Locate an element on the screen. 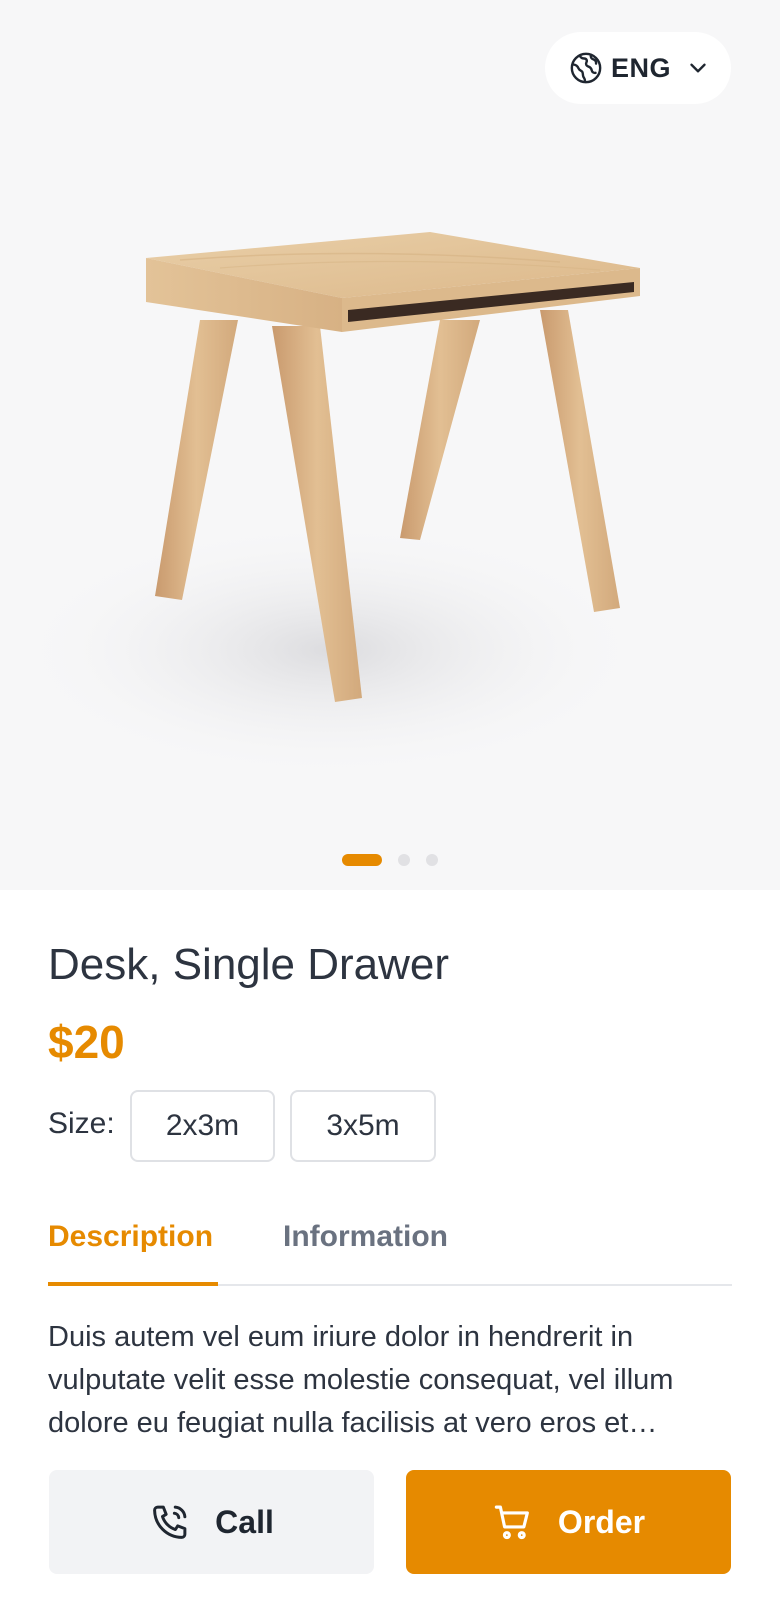  size-option-3x5m: 3x5m is located at coordinates (363, 1126).